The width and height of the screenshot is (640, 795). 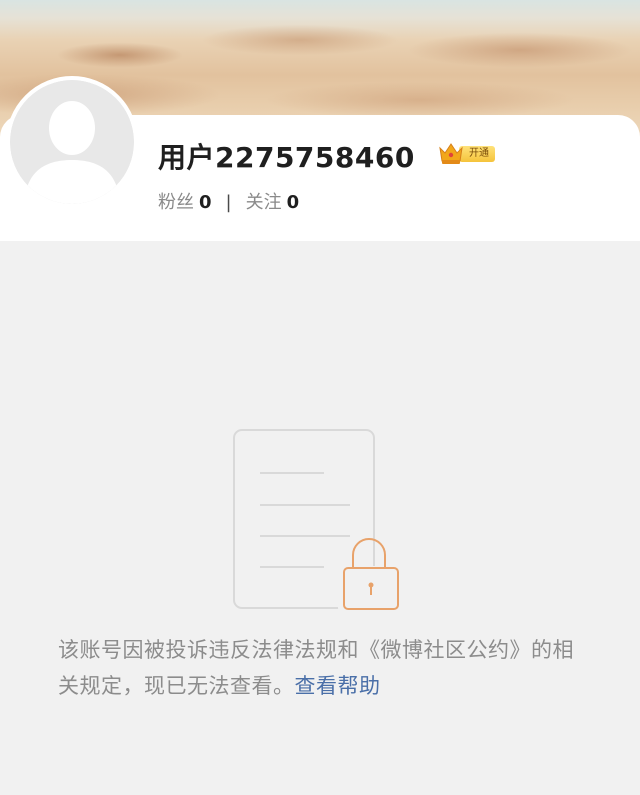 I want to click on fans-stat: 粉丝 0, so click(x=185, y=202).